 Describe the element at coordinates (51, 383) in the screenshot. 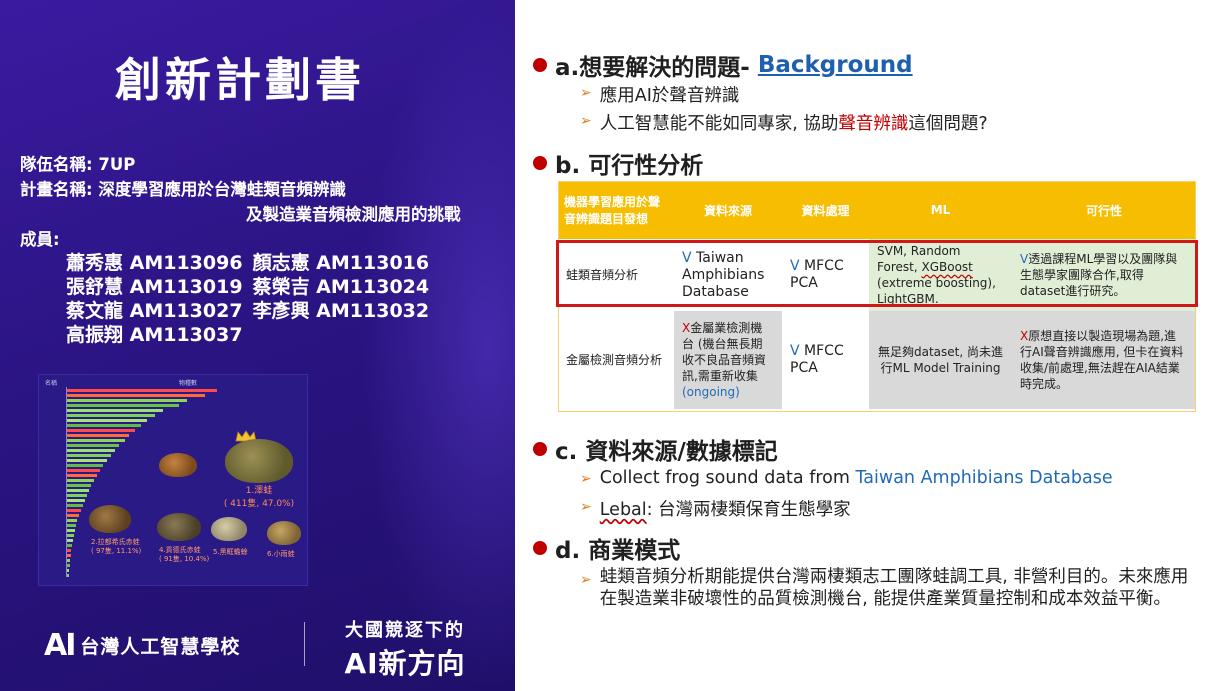

I see `chart-caption: 名稱` at that location.